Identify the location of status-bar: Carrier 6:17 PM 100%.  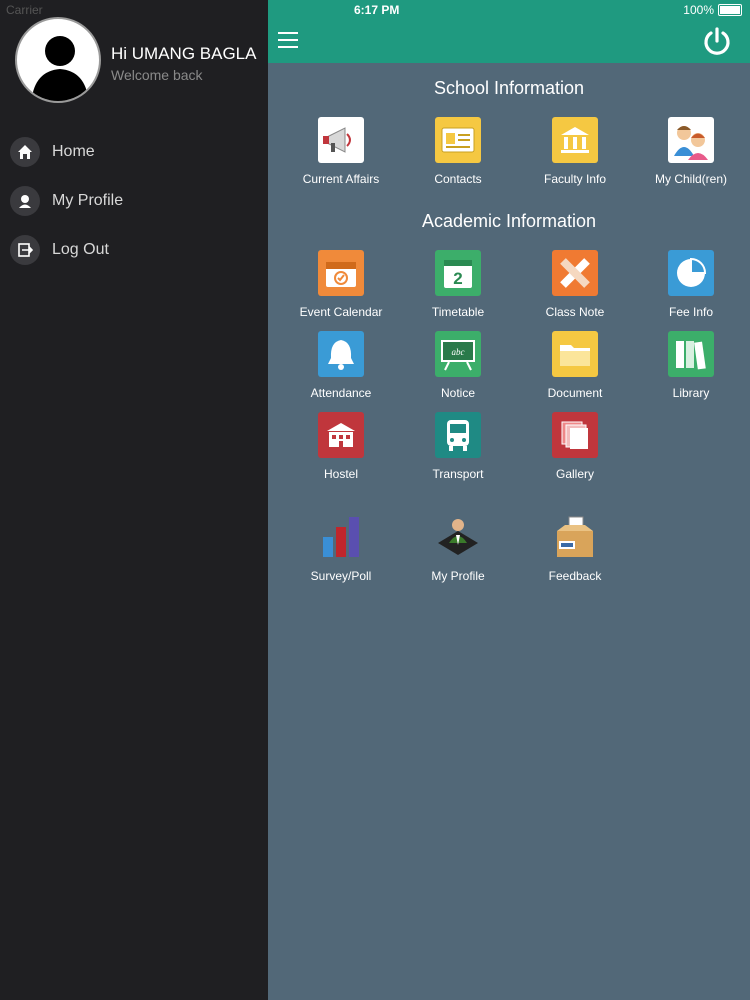
(375, 10).